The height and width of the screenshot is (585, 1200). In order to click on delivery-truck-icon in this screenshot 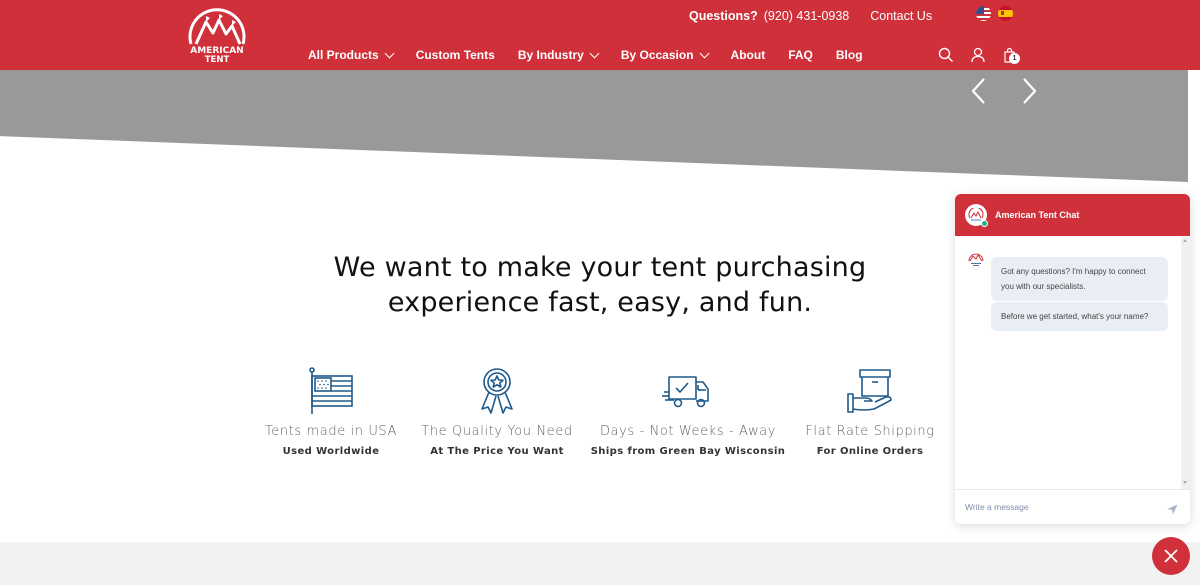, I will do `click(688, 391)`.